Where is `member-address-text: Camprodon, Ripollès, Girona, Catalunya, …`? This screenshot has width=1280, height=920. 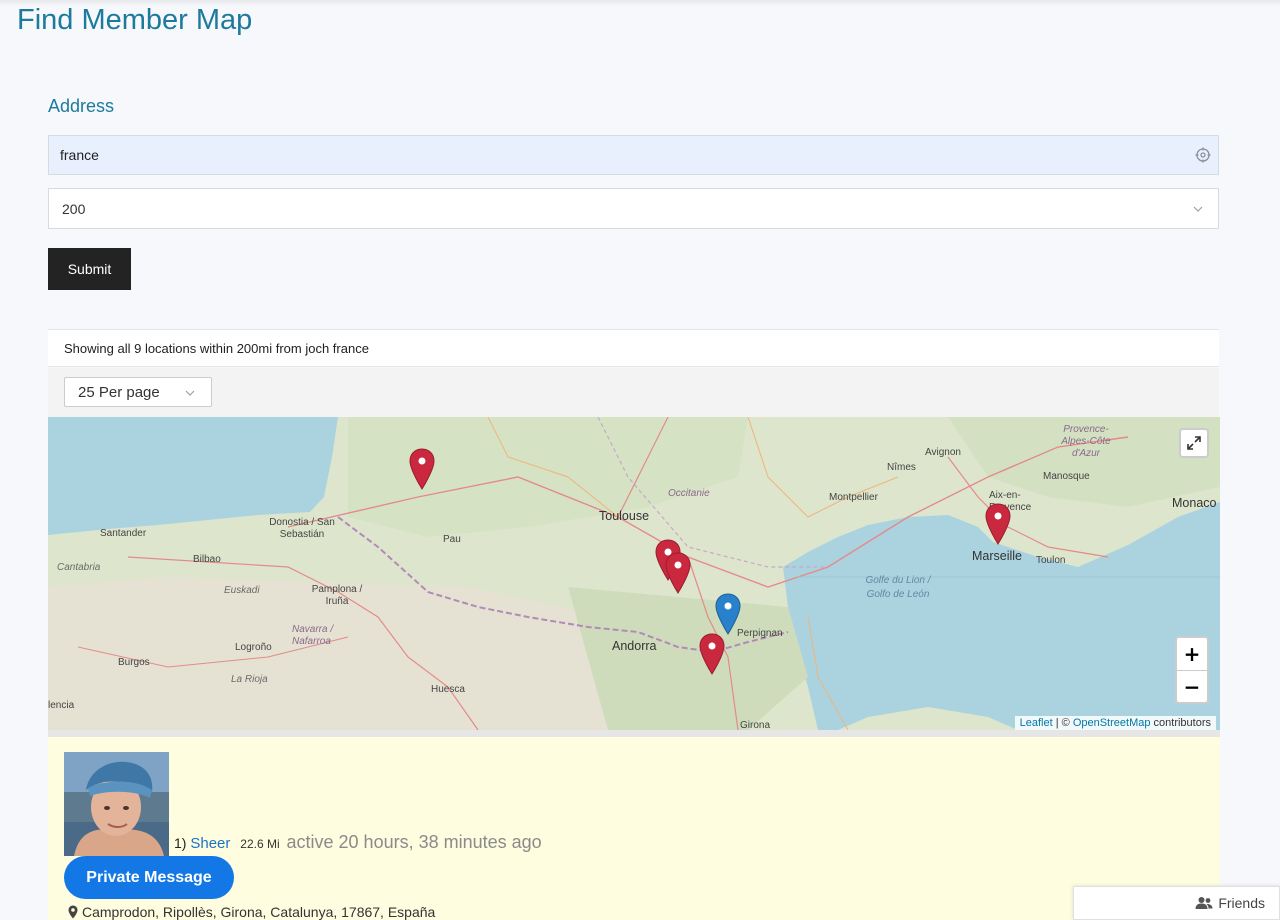
member-address-text: Camprodon, Ripollès, Girona, Catalunya, … is located at coordinates (259, 912).